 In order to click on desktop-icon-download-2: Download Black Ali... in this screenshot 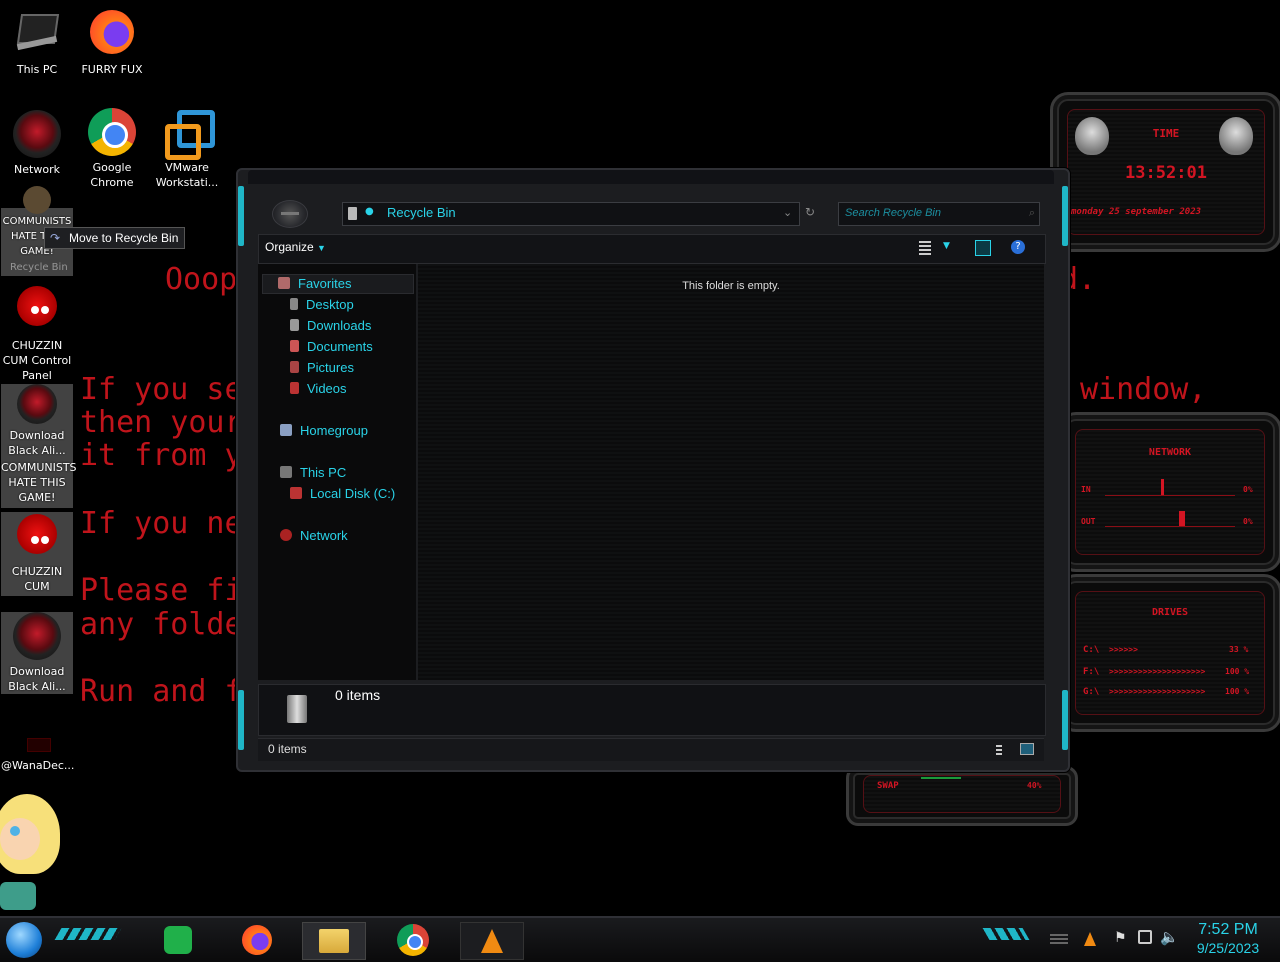, I will do `click(37, 653)`.